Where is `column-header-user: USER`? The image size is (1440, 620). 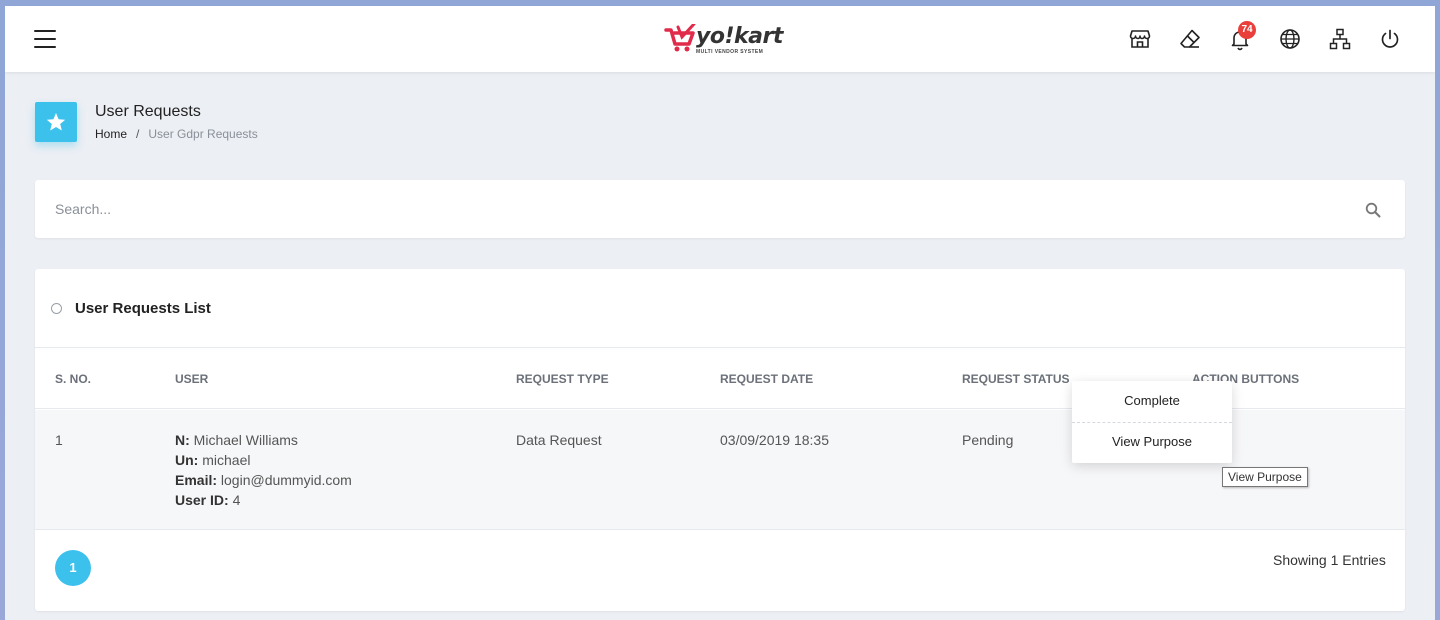
column-header-user: USER is located at coordinates (191, 379).